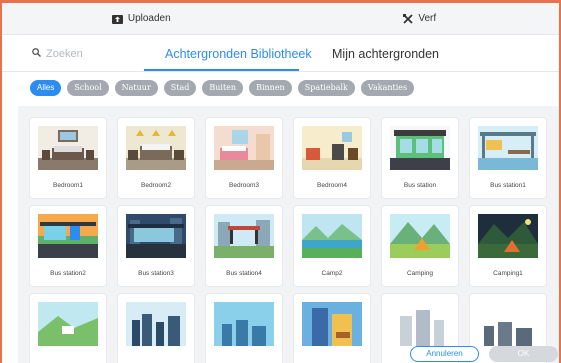 The width and height of the screenshot is (561, 363). I want to click on background-card-bedroom1: Bedroom1, so click(68, 158).